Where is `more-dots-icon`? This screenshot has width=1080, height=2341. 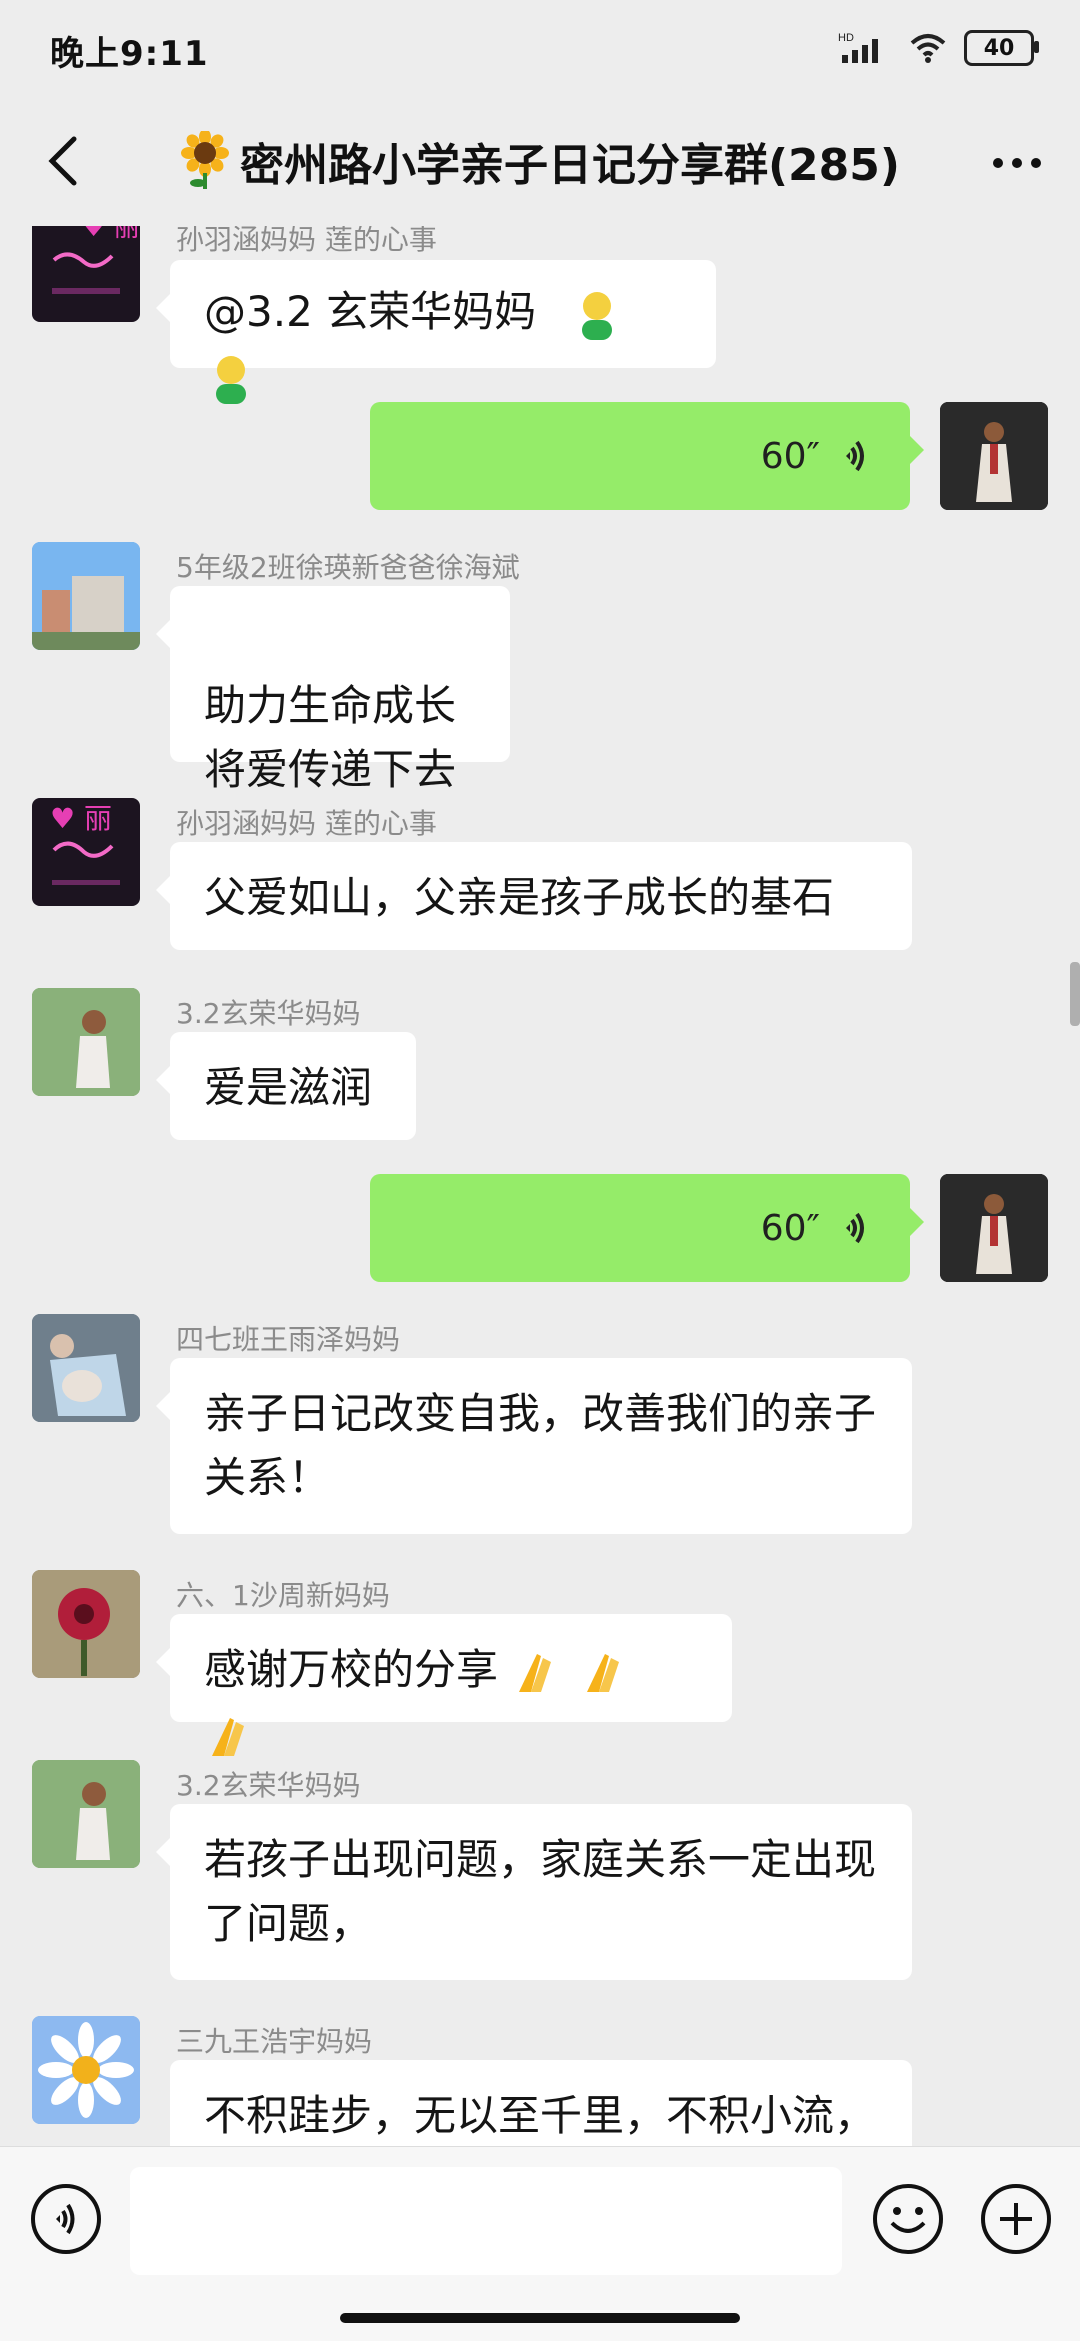 more-dots-icon is located at coordinates (1017, 163).